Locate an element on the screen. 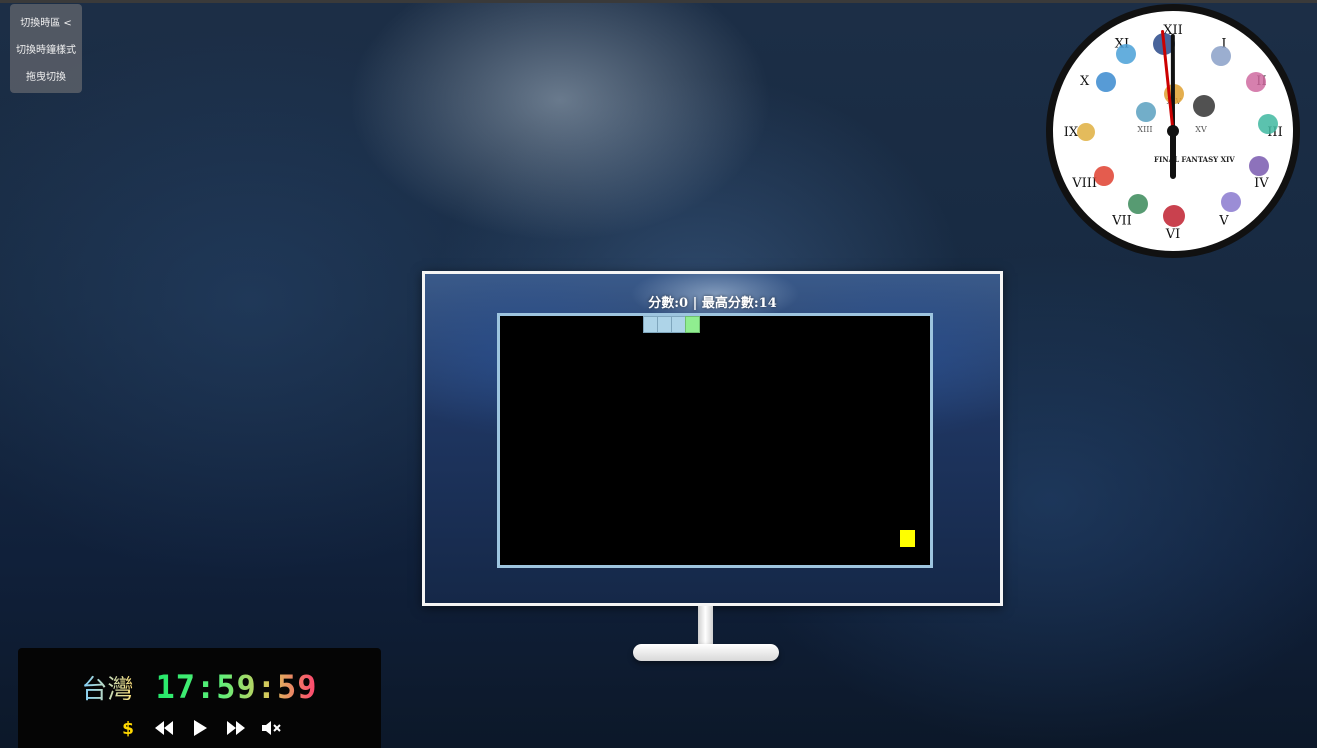  control-menu: 切換時區 < 切換時鐘樣式 拖曳切換 is located at coordinates (46, 48).